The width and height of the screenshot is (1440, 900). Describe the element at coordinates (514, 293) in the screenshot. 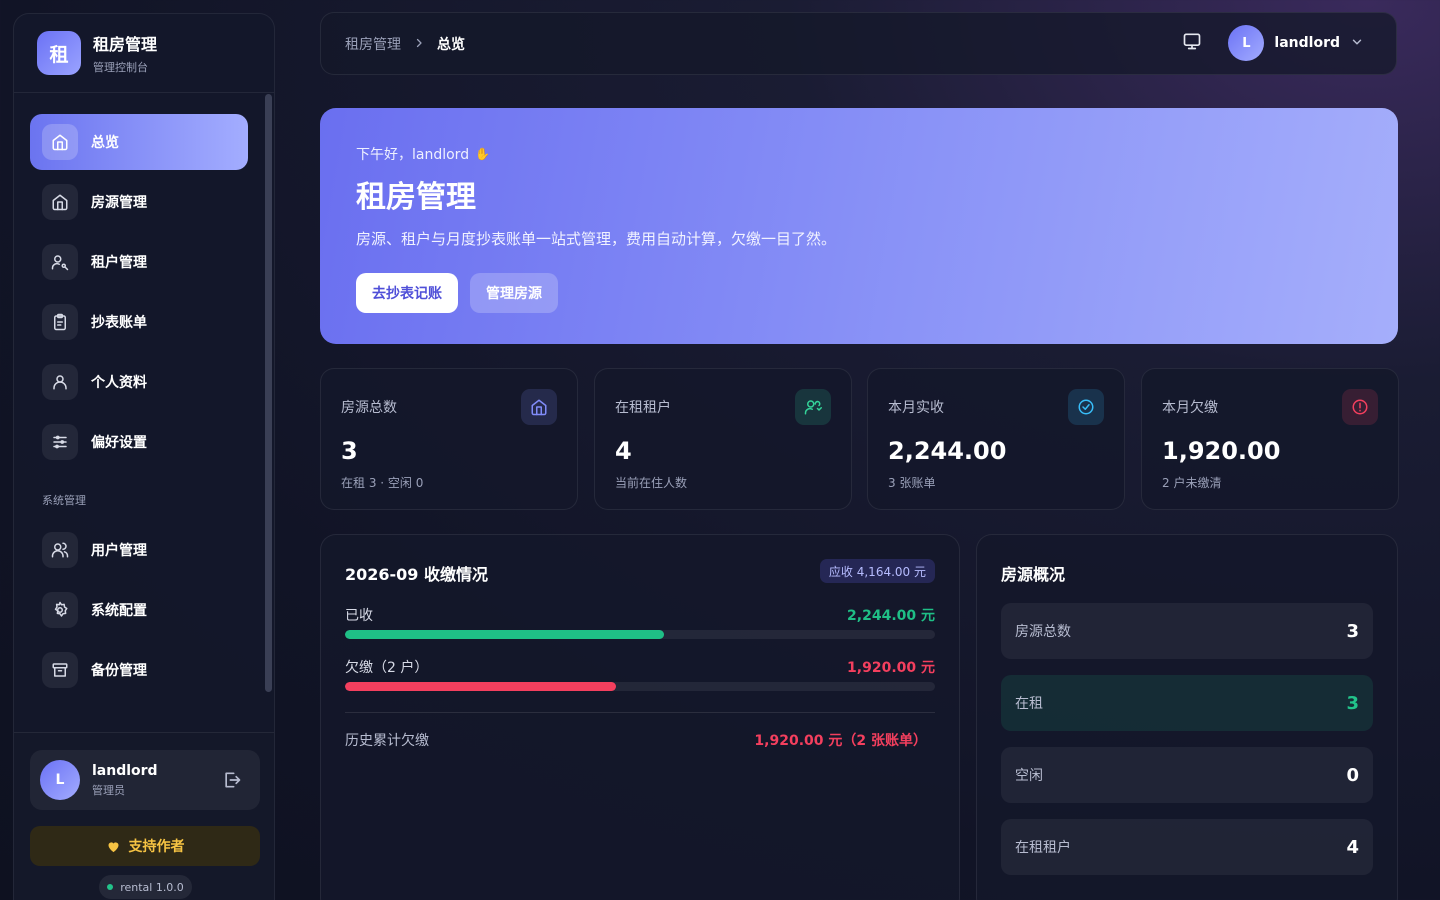

I see `manage-properties-button: 管理房源` at that location.